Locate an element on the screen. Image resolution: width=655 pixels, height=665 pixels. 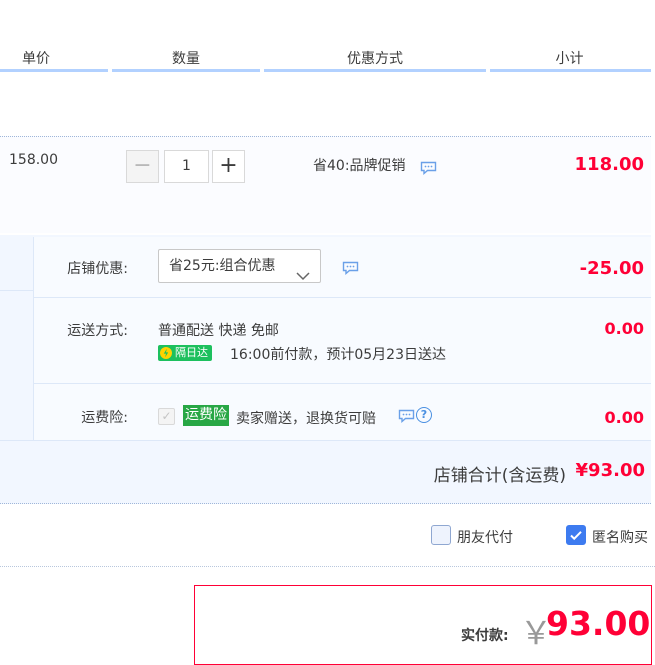
anonymous-checkbox is located at coordinates (576, 535).